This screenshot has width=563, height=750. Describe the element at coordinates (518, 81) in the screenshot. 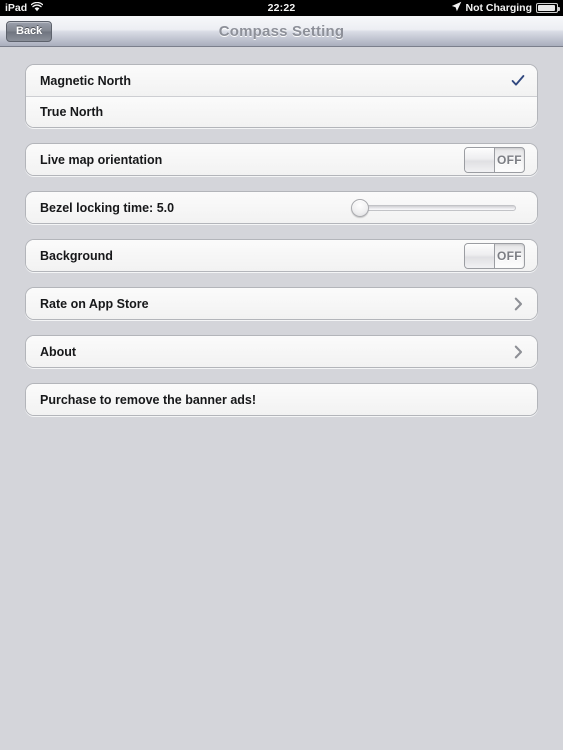

I see `checkmark-icon` at that location.